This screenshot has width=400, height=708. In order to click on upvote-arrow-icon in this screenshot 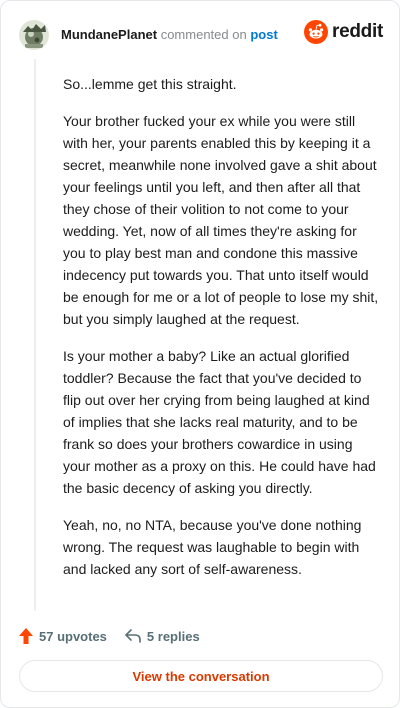, I will do `click(26, 636)`.